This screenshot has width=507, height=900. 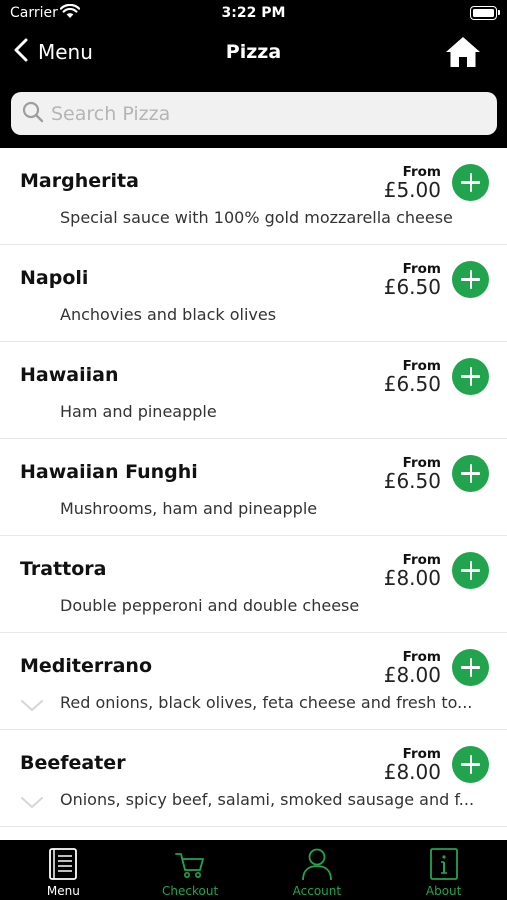 I want to click on item-name: Trattora, so click(x=63, y=569).